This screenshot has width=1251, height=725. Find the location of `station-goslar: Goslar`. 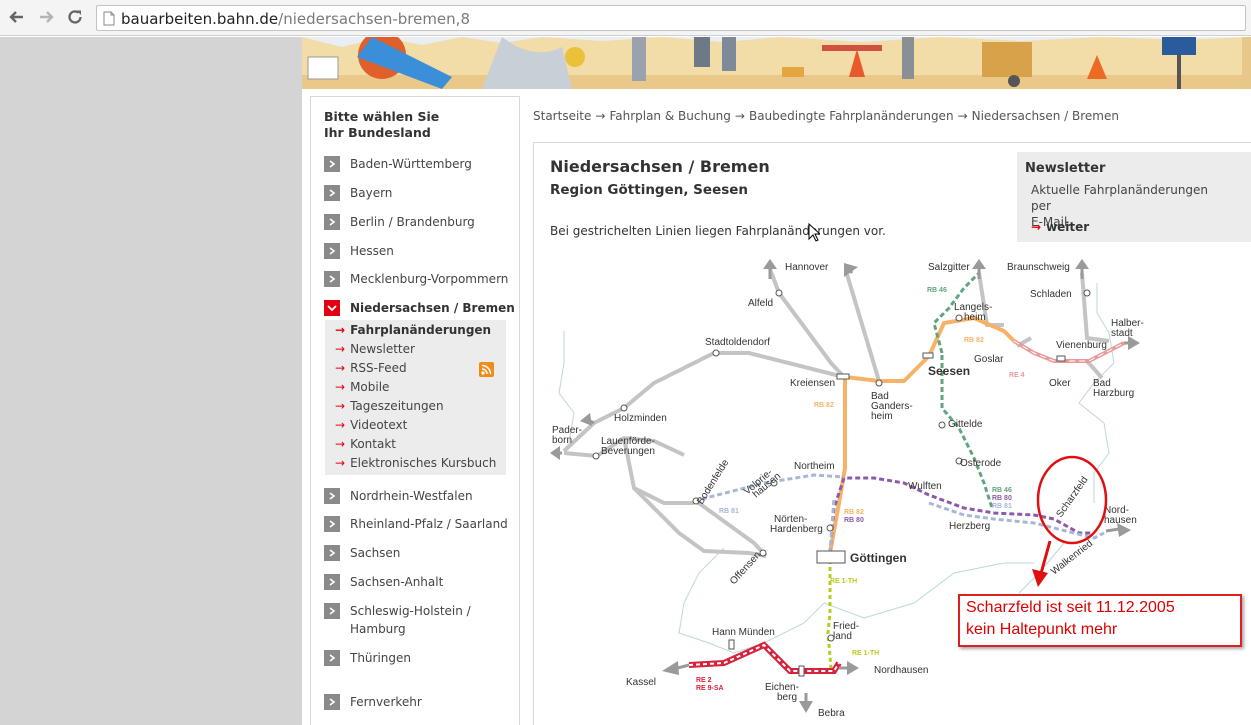

station-goslar: Goslar is located at coordinates (989, 359).